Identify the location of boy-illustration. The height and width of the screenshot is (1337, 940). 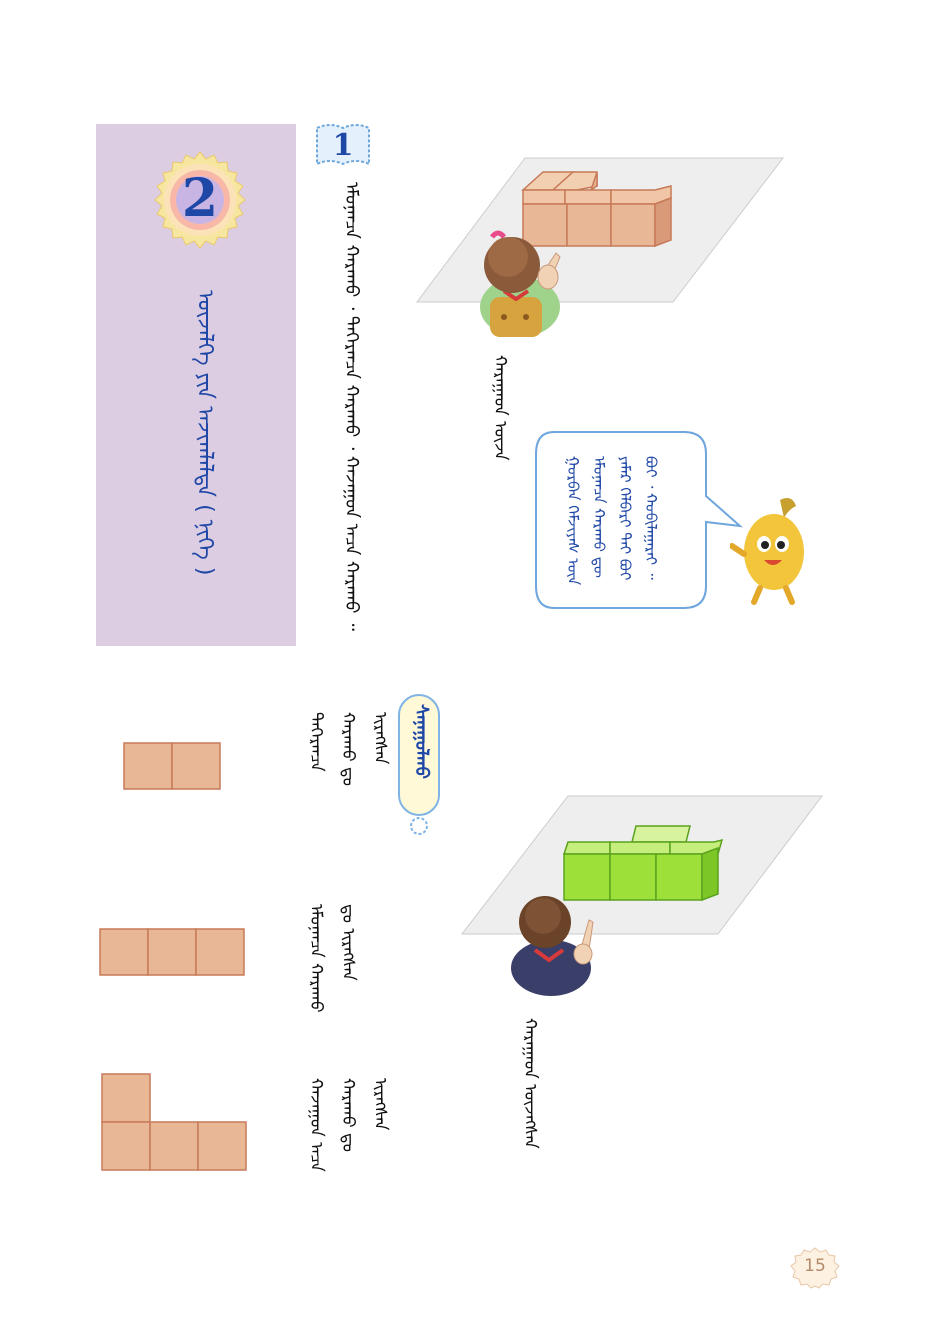
(552, 946).